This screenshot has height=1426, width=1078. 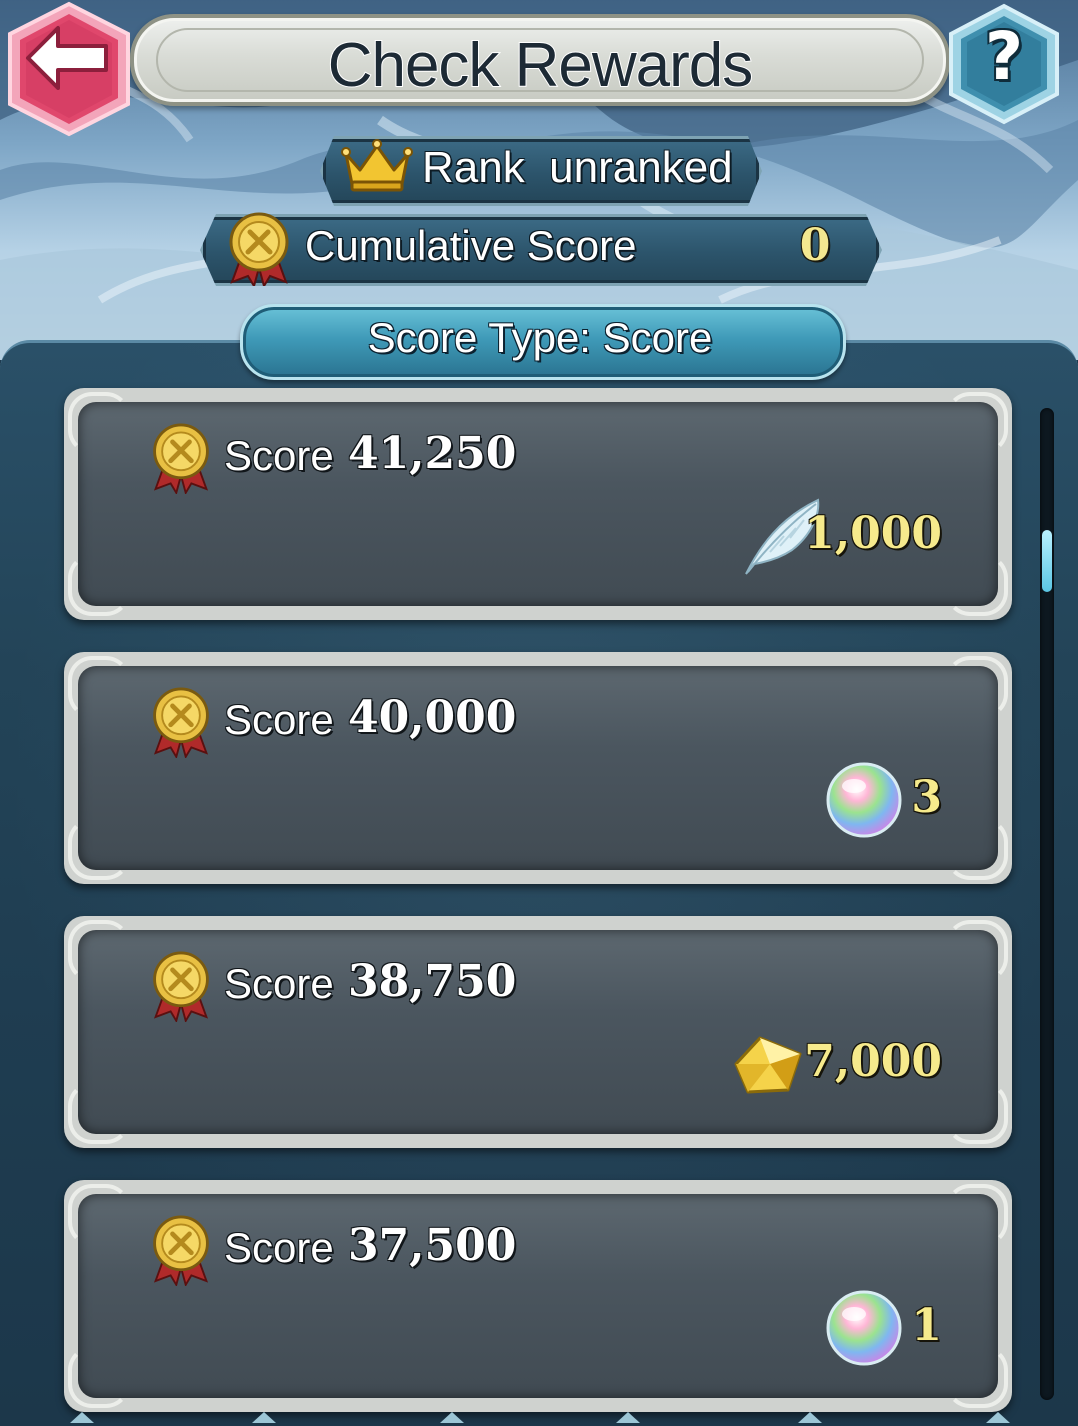 What do you see at coordinates (926, 1325) in the screenshot?
I see `reward-quantity: 1` at bounding box center [926, 1325].